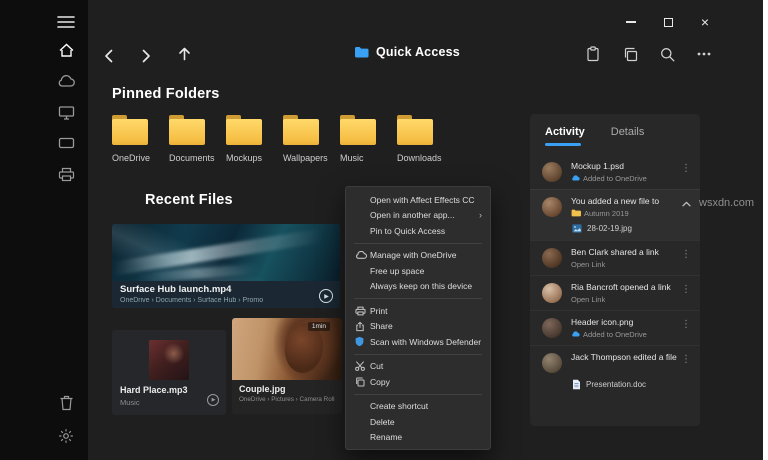  Describe the element at coordinates (615, 257) in the screenshot. I see `activity-item: Ben Clark shared a link Open Link ⋮` at that location.